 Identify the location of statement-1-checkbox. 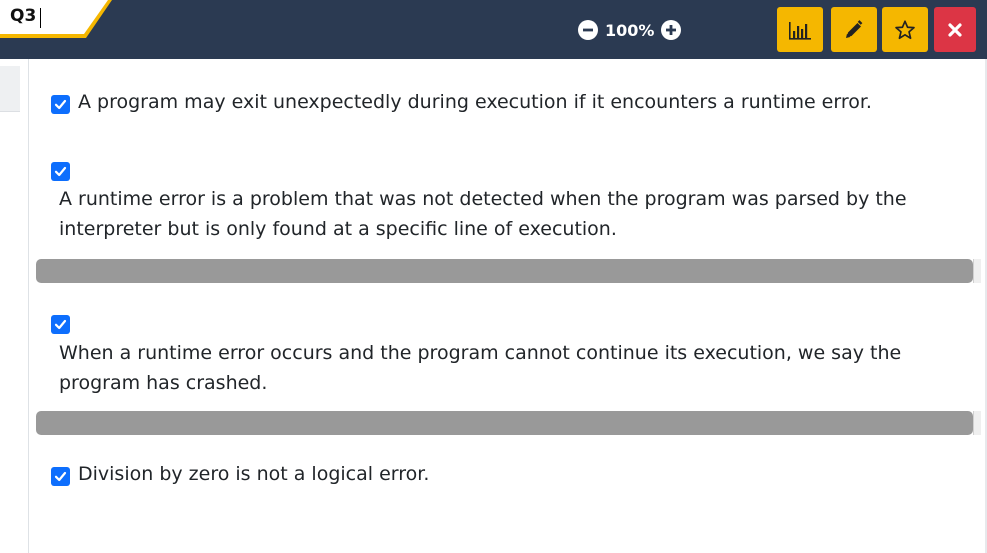
(60, 104).